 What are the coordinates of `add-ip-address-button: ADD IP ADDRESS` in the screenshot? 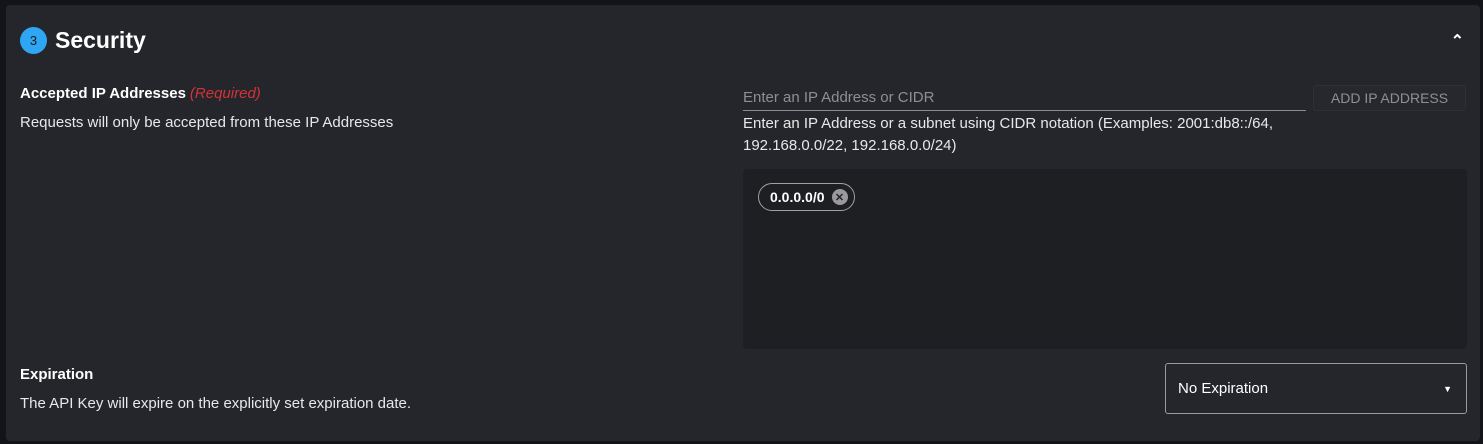 It's located at (1389, 98).